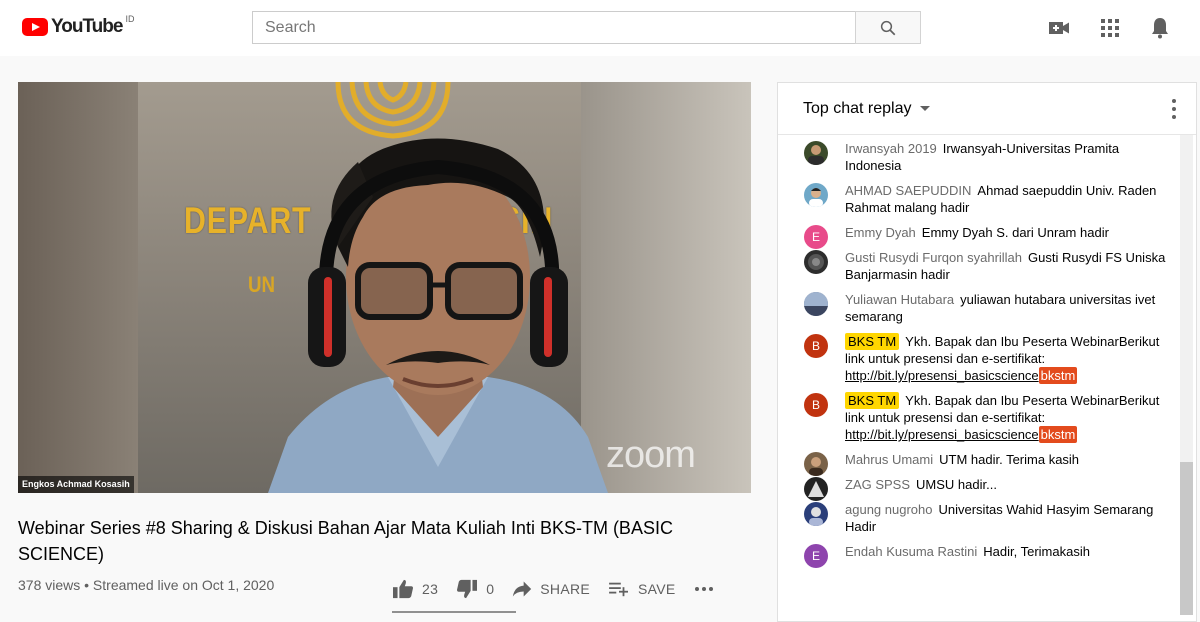 This screenshot has width=1200, height=622. I want to click on chat-header: Top chat replay, so click(987, 109).